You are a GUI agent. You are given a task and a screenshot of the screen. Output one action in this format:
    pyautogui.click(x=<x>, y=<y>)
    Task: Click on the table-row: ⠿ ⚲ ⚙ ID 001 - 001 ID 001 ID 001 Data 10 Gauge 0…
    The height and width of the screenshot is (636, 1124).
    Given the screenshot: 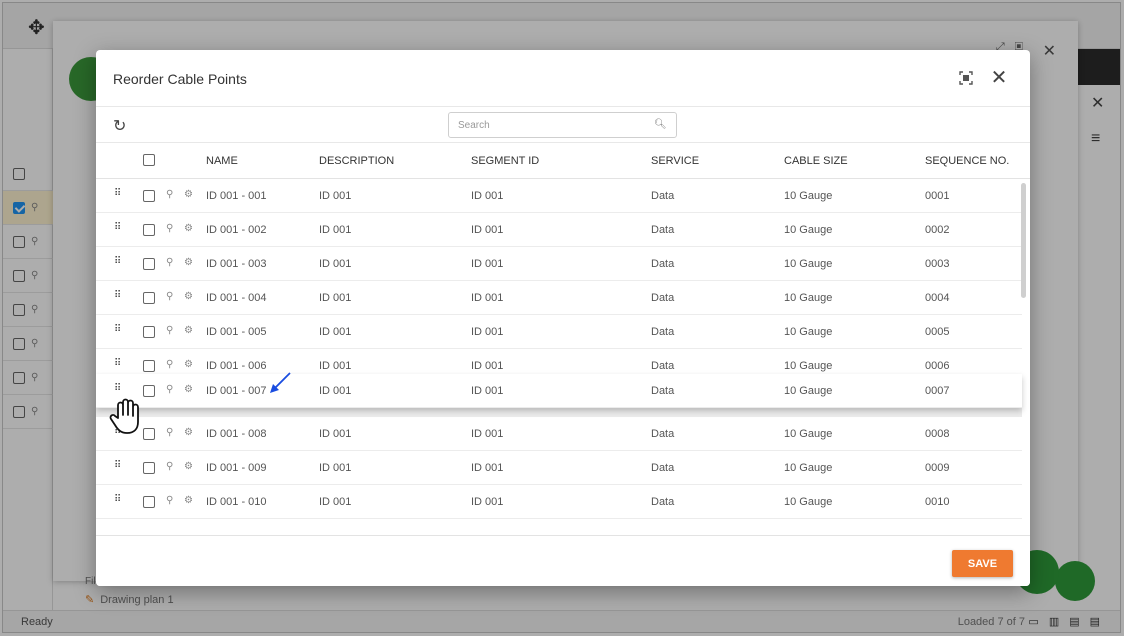 What is the action you would take?
    pyautogui.click(x=559, y=196)
    